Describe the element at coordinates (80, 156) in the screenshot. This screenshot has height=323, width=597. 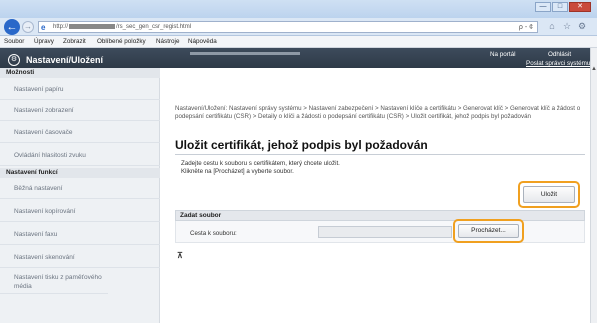
I see `sidebar-item-volume-control: Ovládání hlasitosti zvuku` at that location.